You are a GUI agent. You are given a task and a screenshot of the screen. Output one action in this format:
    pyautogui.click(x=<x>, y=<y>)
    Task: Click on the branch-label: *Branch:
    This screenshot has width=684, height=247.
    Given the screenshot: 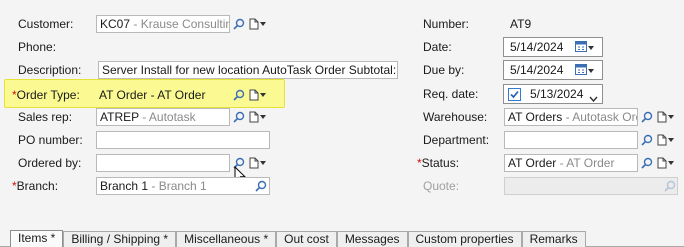 What is the action you would take?
    pyautogui.click(x=35, y=186)
    